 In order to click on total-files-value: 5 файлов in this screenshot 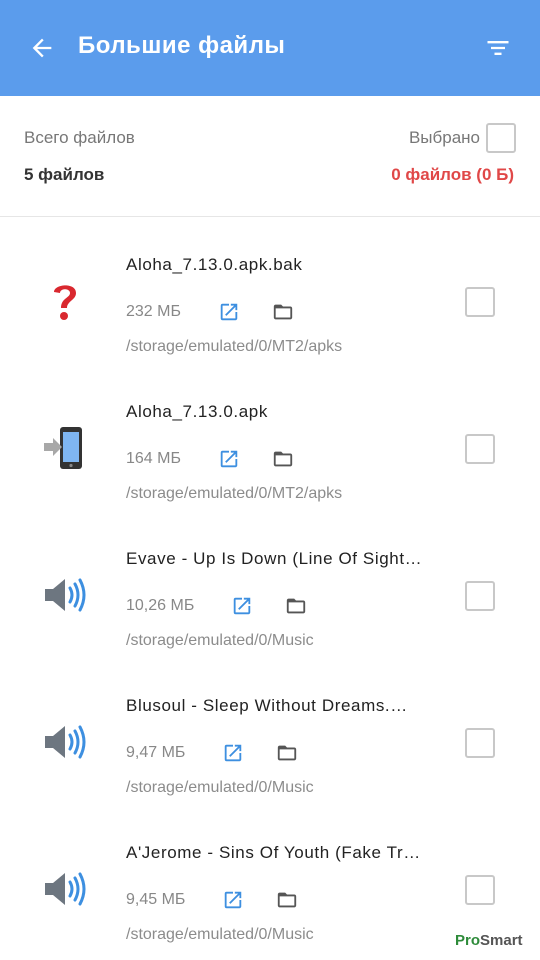, I will do `click(64, 174)`.